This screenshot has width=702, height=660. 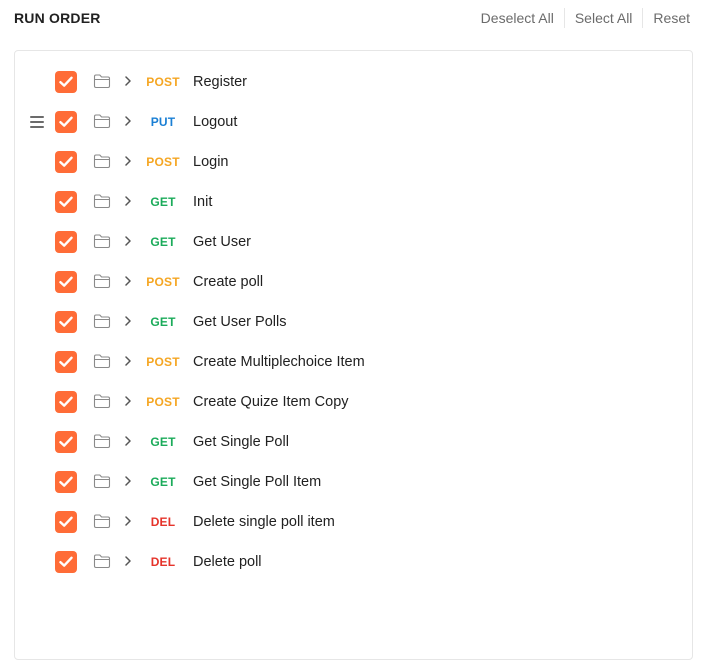 What do you see at coordinates (352, 18) in the screenshot?
I see `run-order-header: RUN ORDER Deselect All Select All Reset` at bounding box center [352, 18].